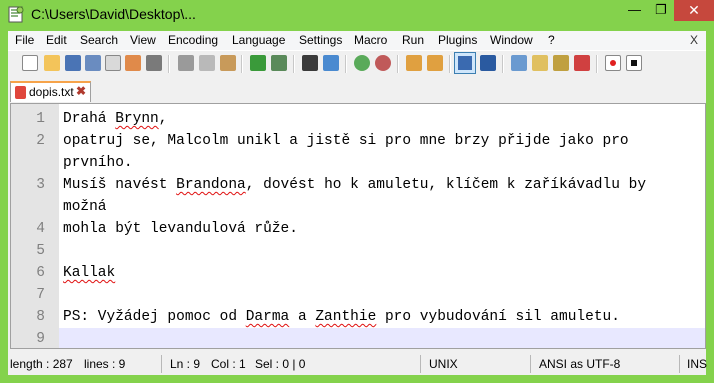 This screenshot has height=383, width=714. What do you see at coordinates (40, 317) in the screenshot?
I see `line-number: 8` at bounding box center [40, 317].